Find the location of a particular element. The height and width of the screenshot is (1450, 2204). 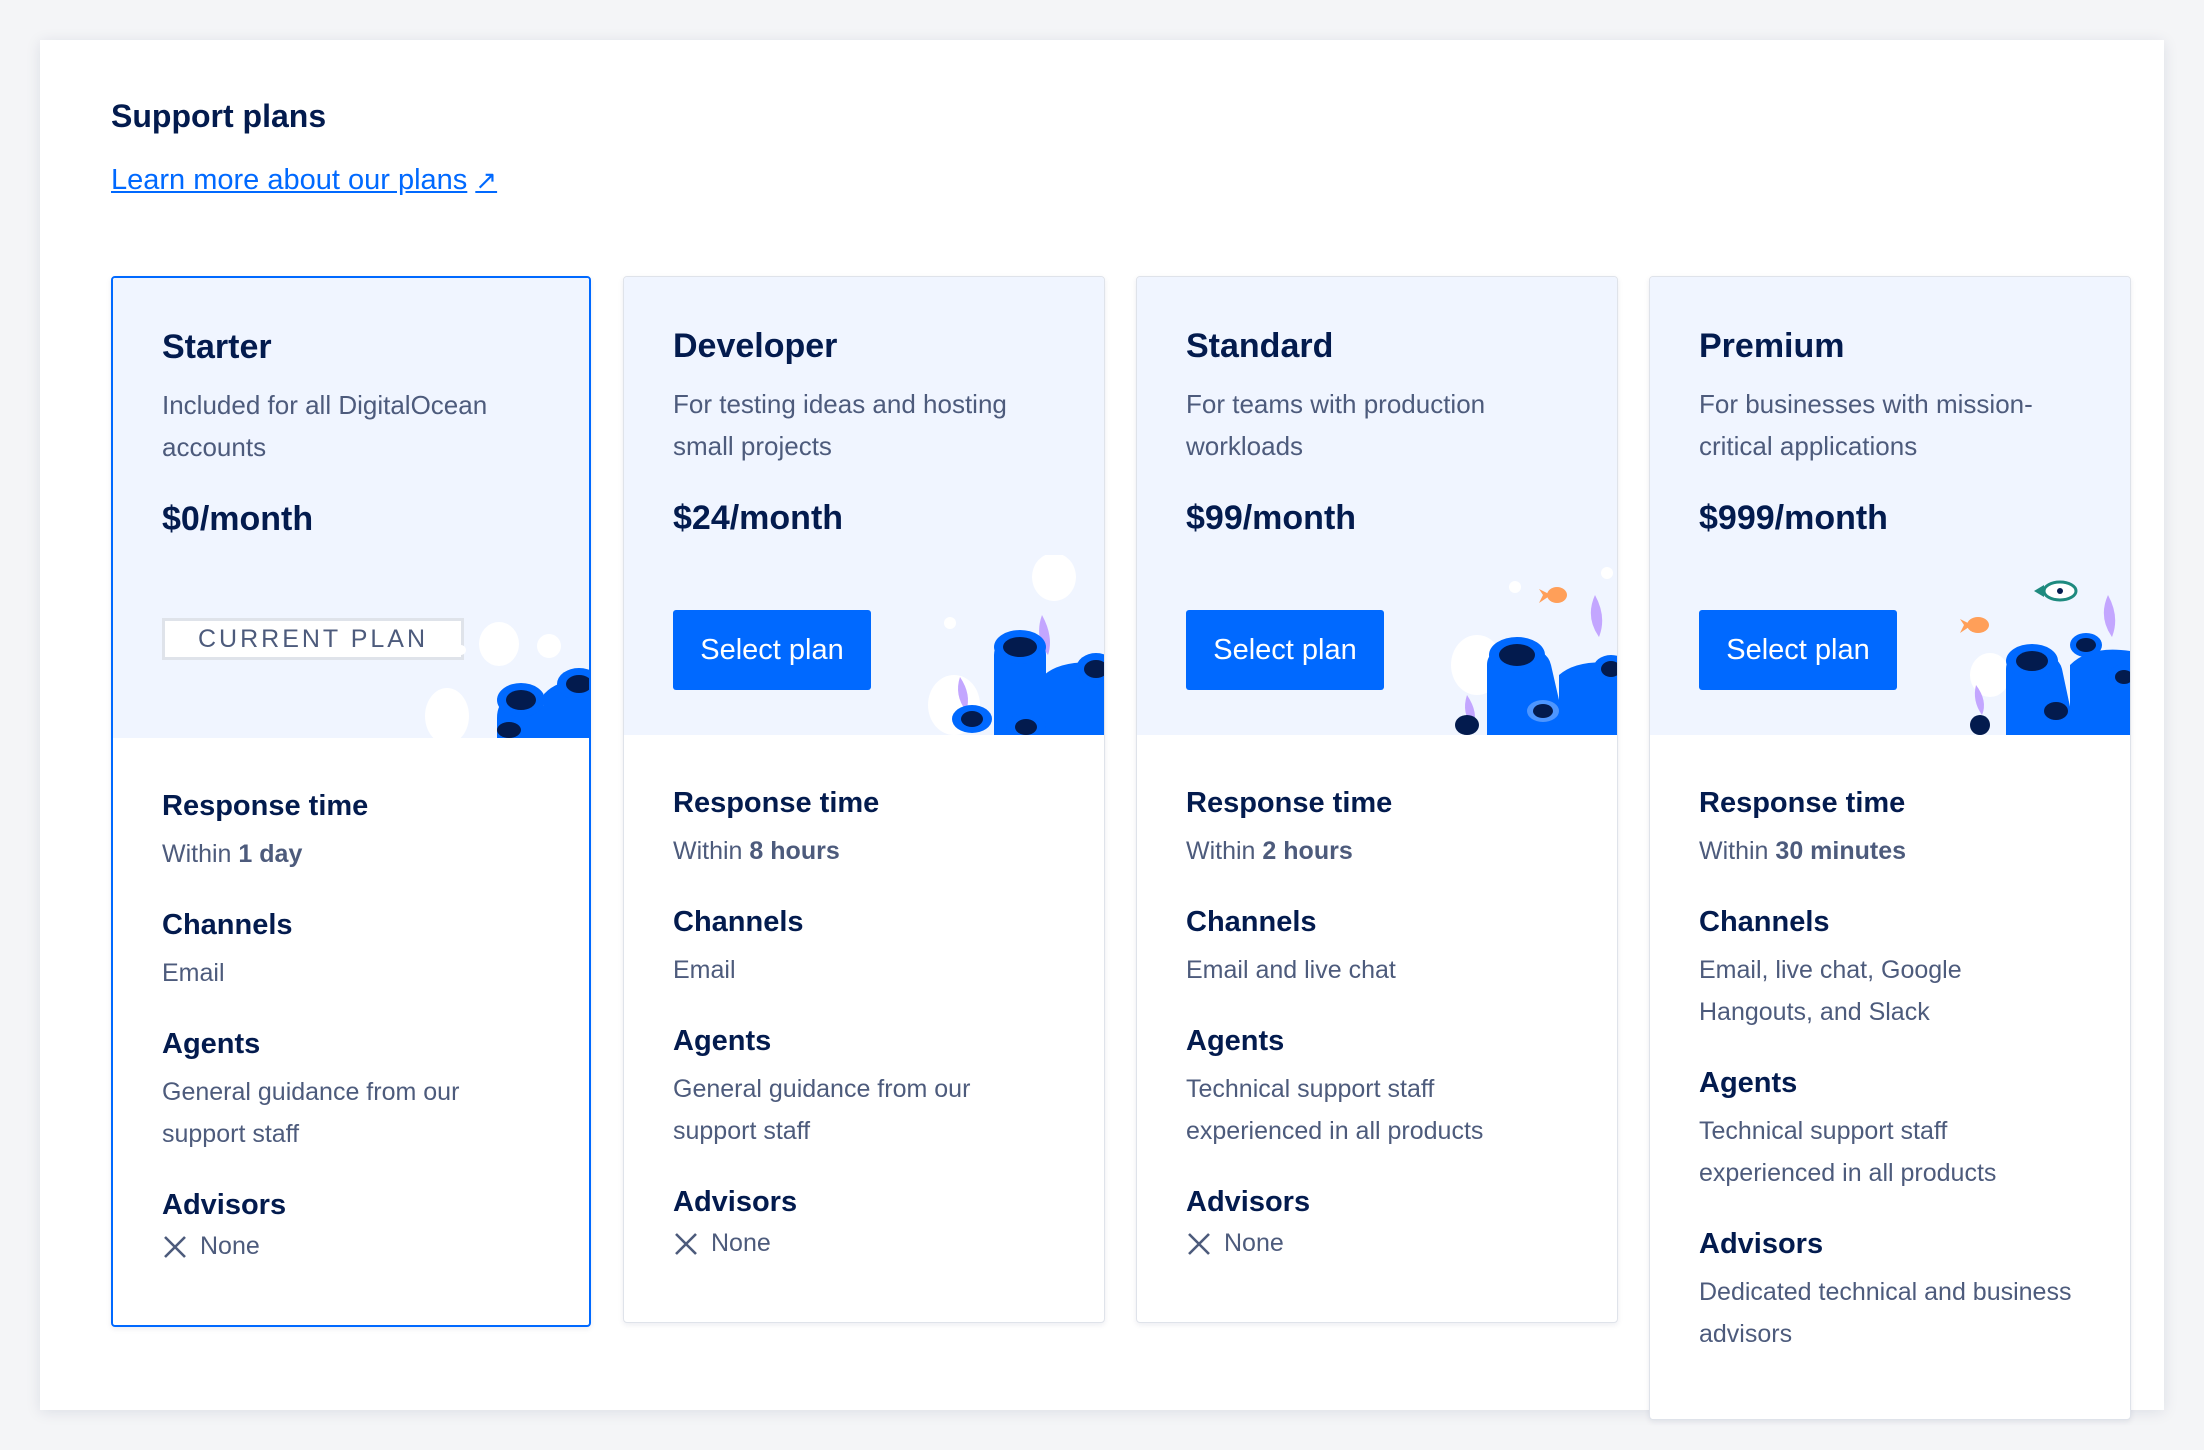

plan-price: $99/month is located at coordinates (1271, 518).